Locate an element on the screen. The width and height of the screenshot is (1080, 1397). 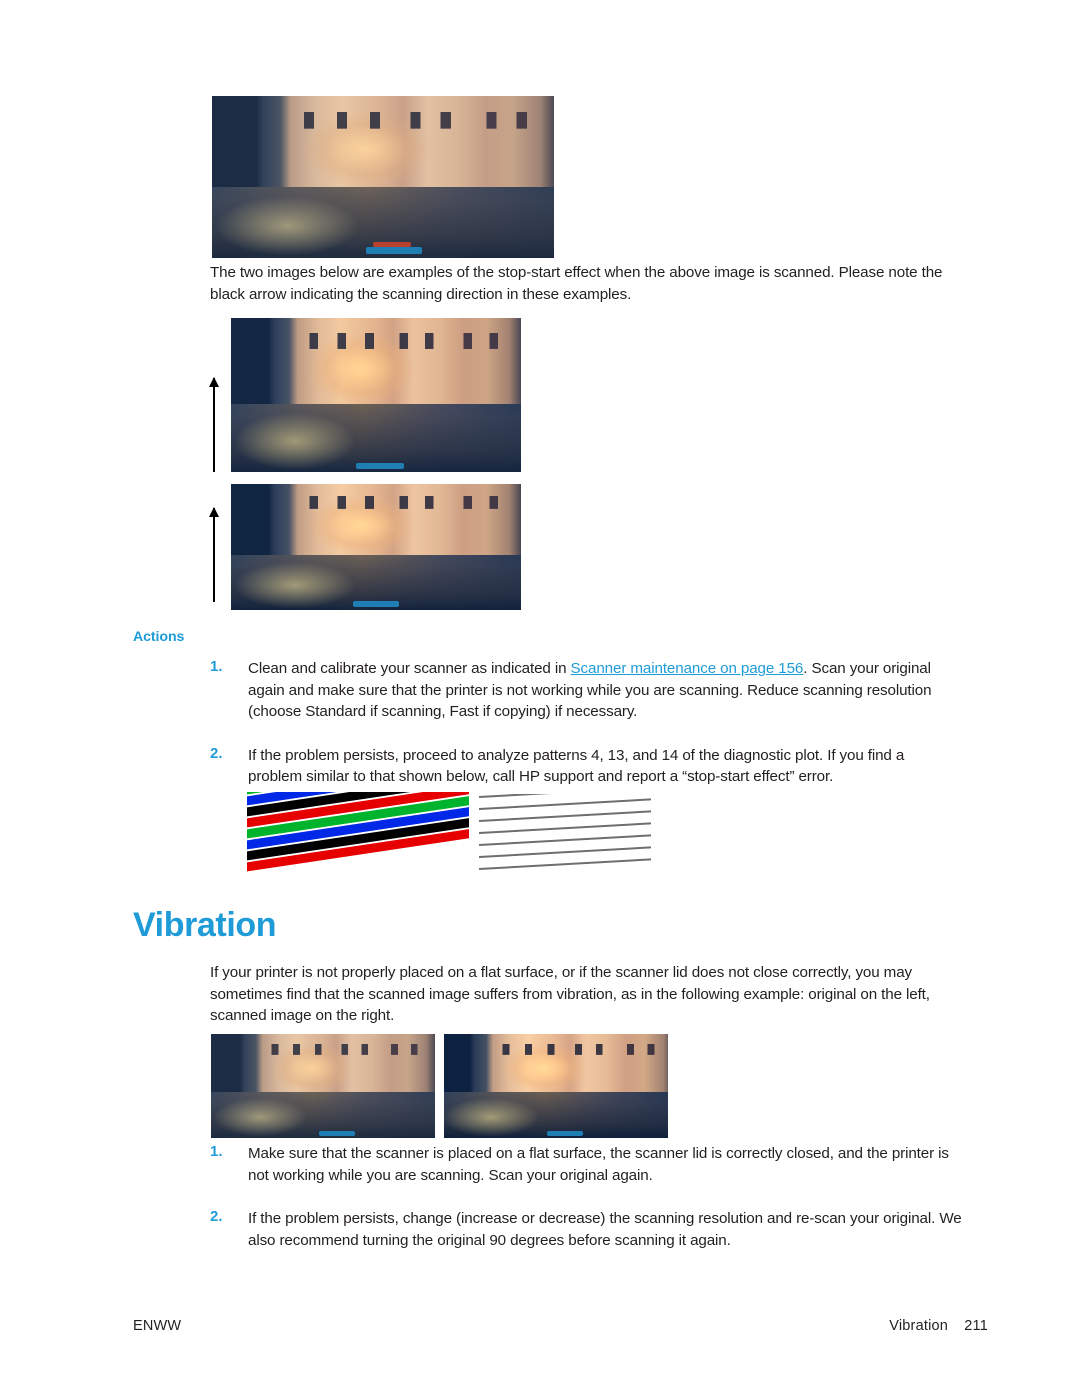
scanner-maintenance-link: Scanner maintenance on page 156 is located at coordinates (687, 668).